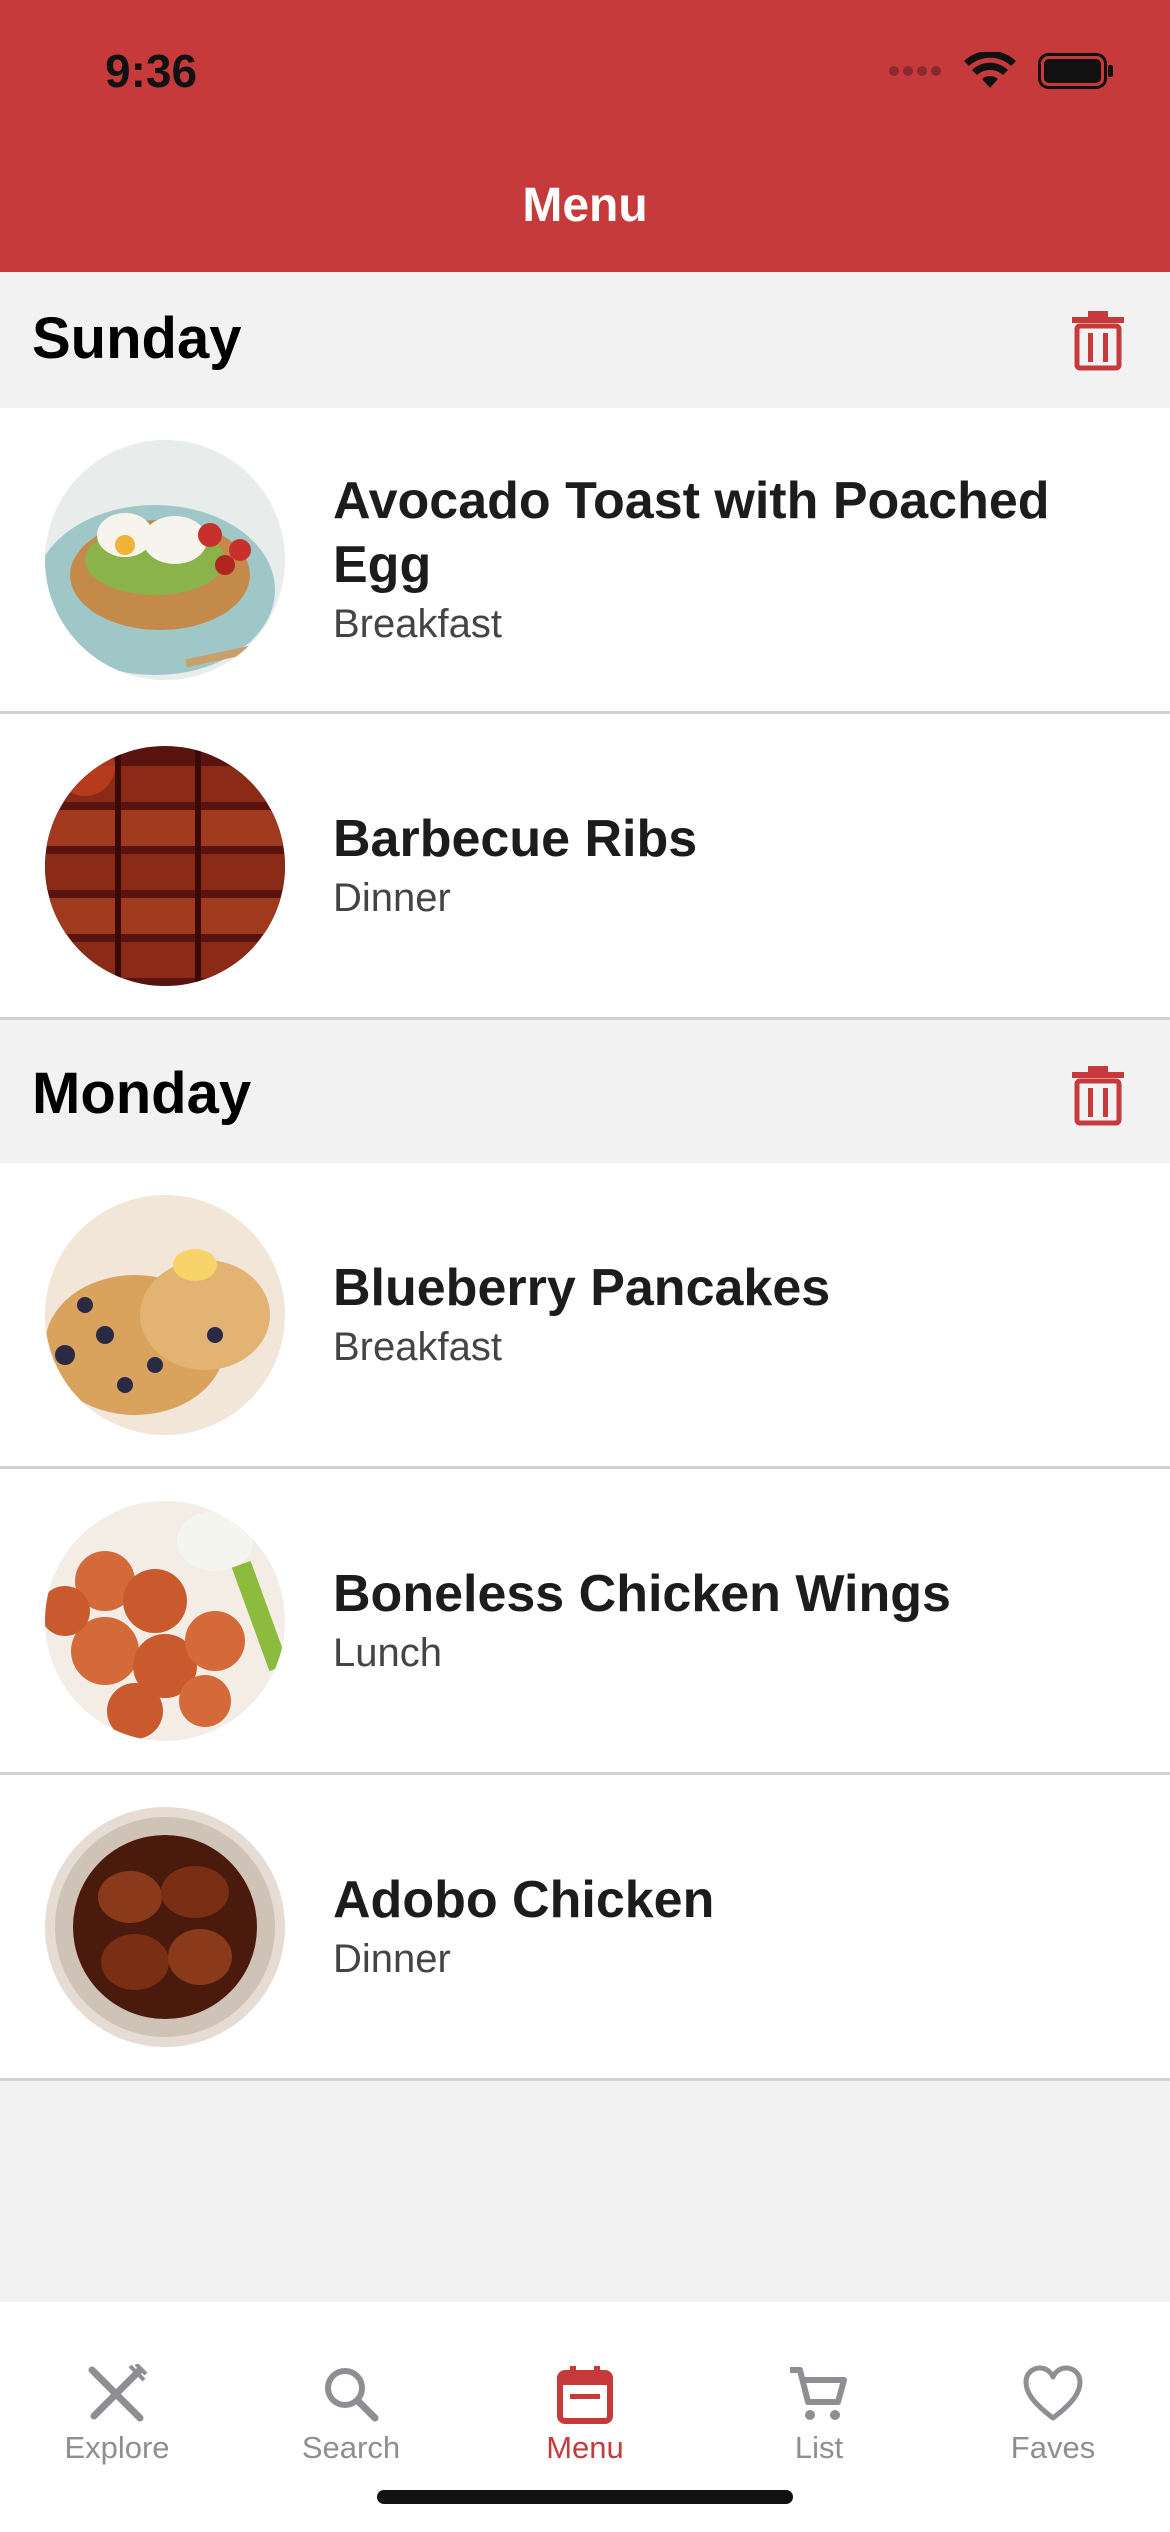 The width and height of the screenshot is (1170, 2532). Describe the element at coordinates (151, 71) in the screenshot. I see `status-time: 9:36` at that location.